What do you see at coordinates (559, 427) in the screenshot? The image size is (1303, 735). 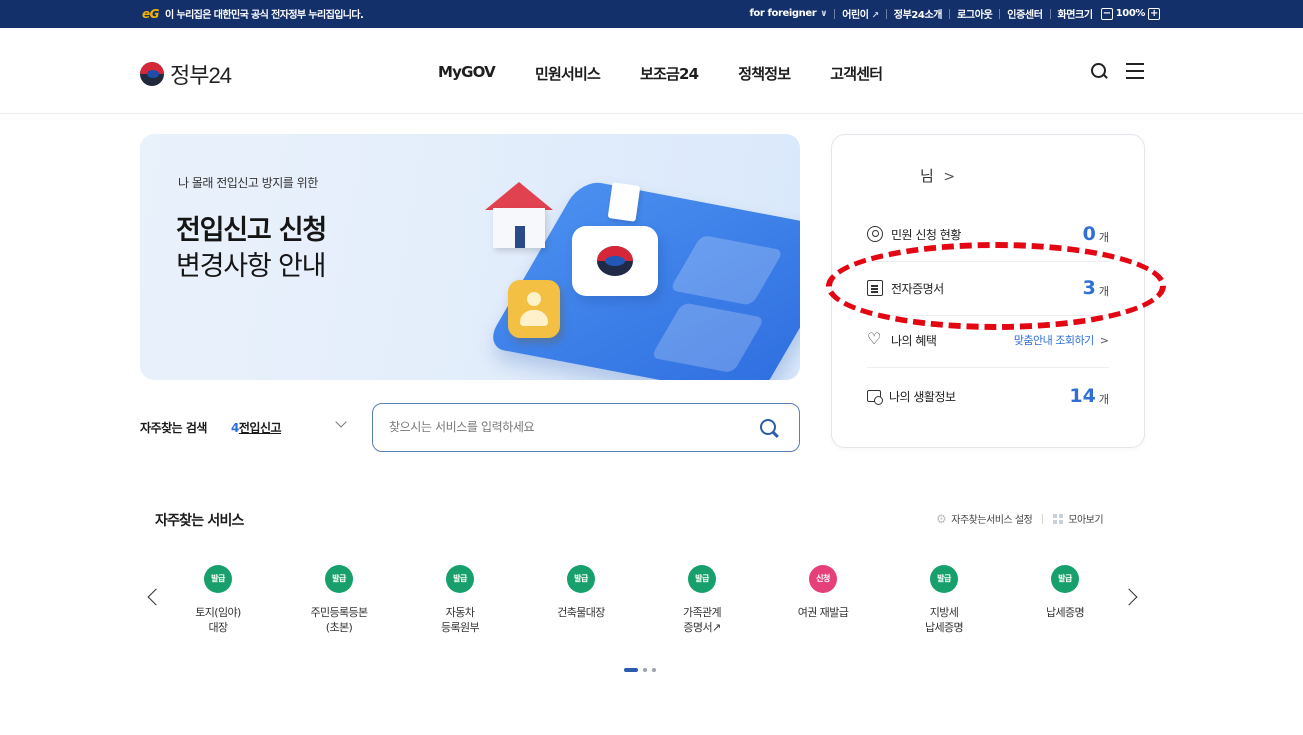 I see `service-search-input` at bounding box center [559, 427].